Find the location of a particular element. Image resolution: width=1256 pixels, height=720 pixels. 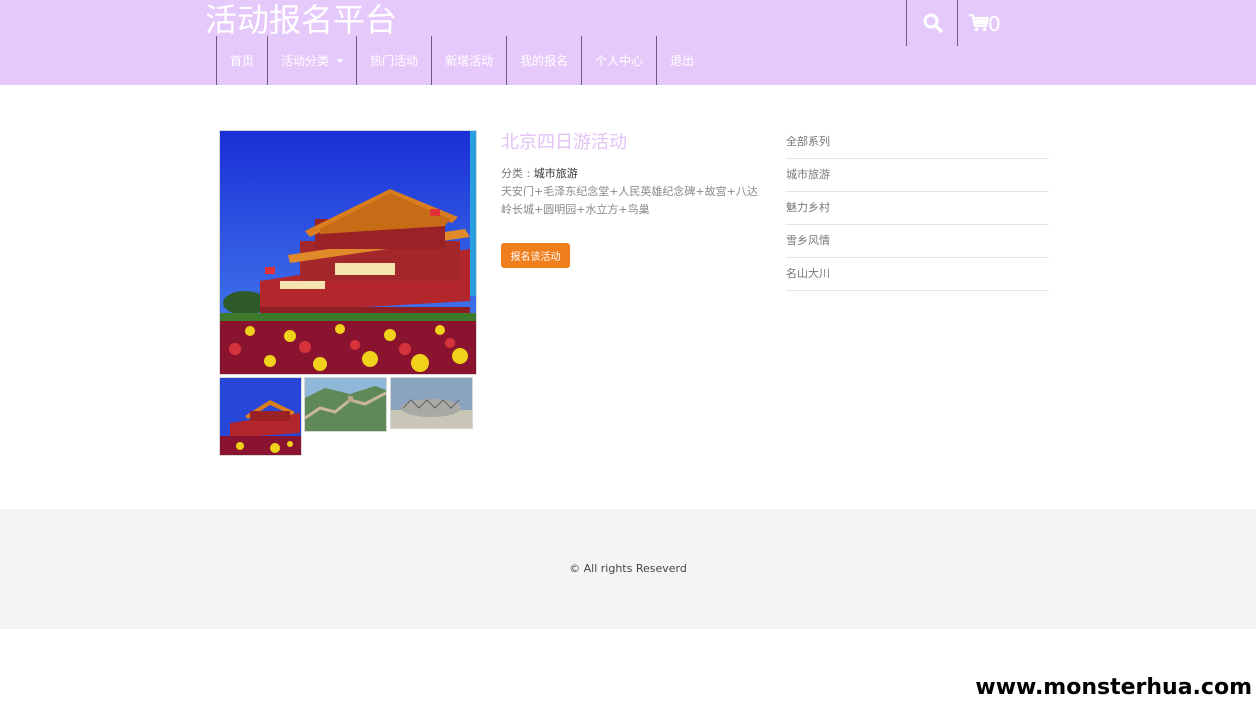

nav-home: 首页 is located at coordinates (241, 60).